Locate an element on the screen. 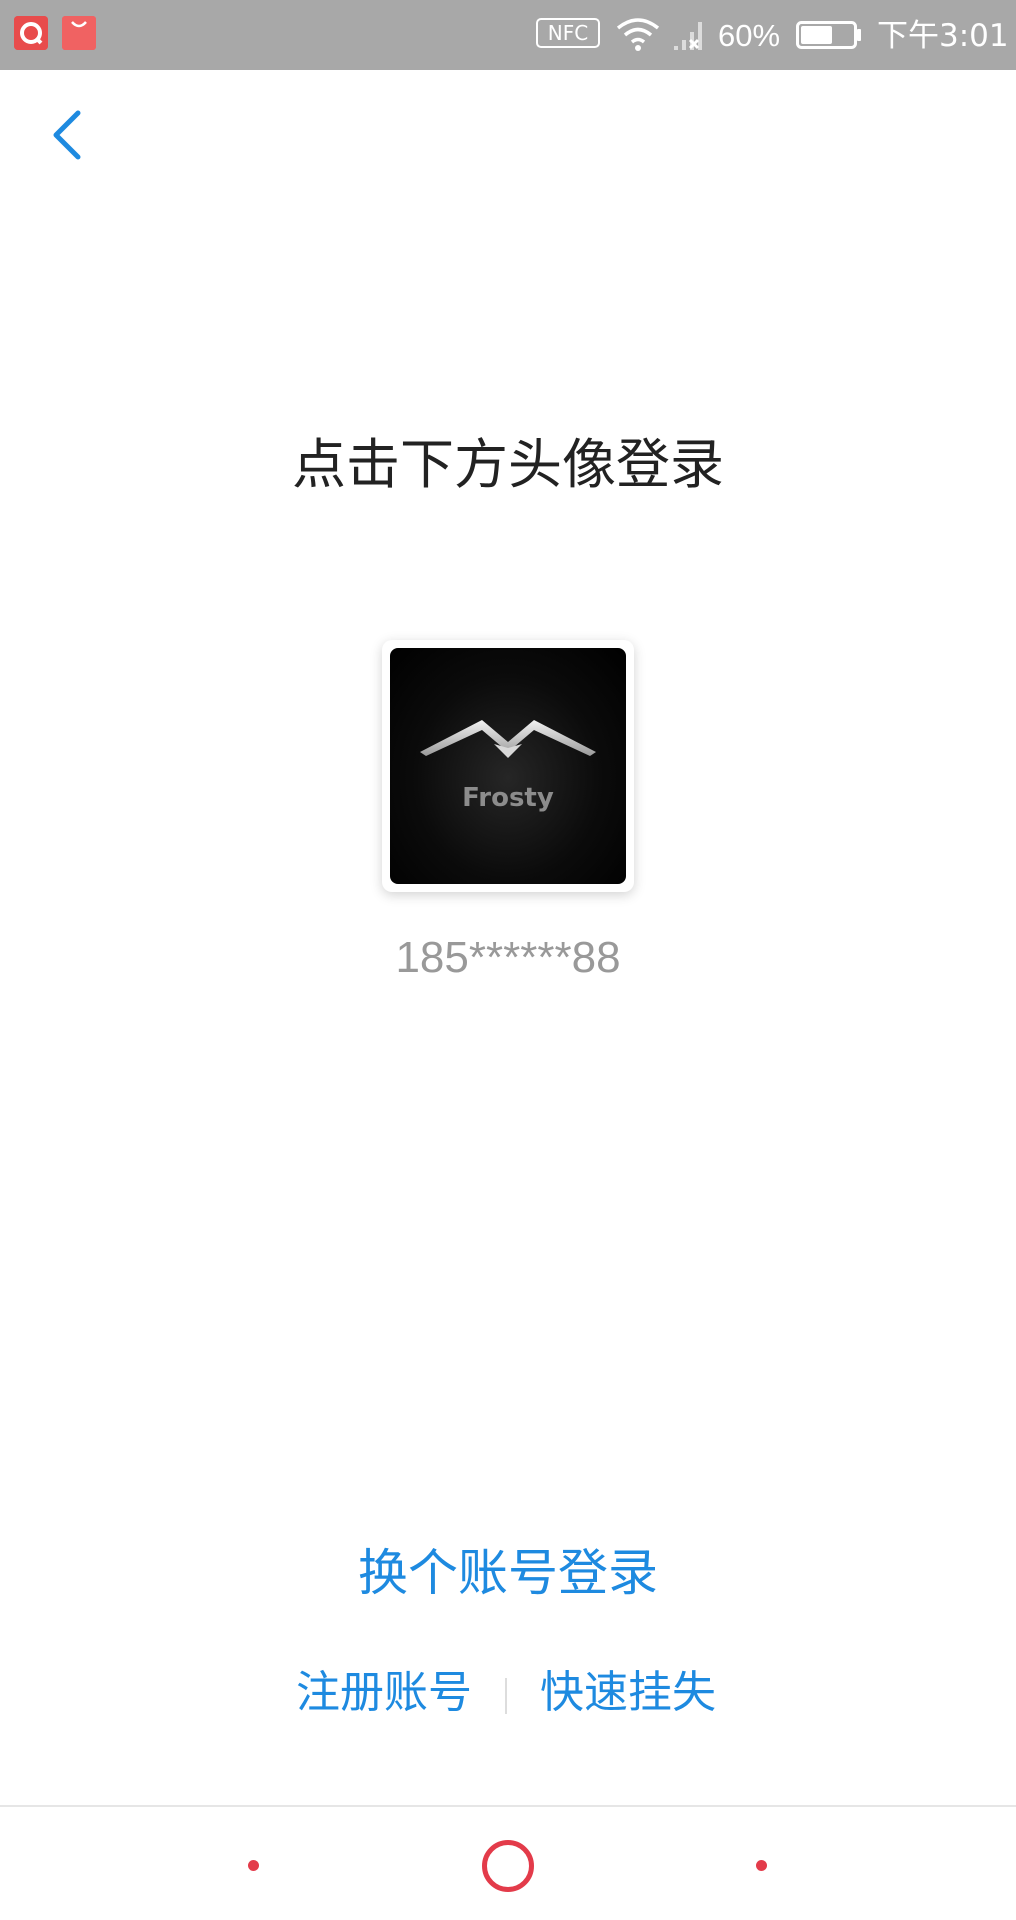 The image size is (1016, 1920). nfc-icon: NFC is located at coordinates (568, 33).